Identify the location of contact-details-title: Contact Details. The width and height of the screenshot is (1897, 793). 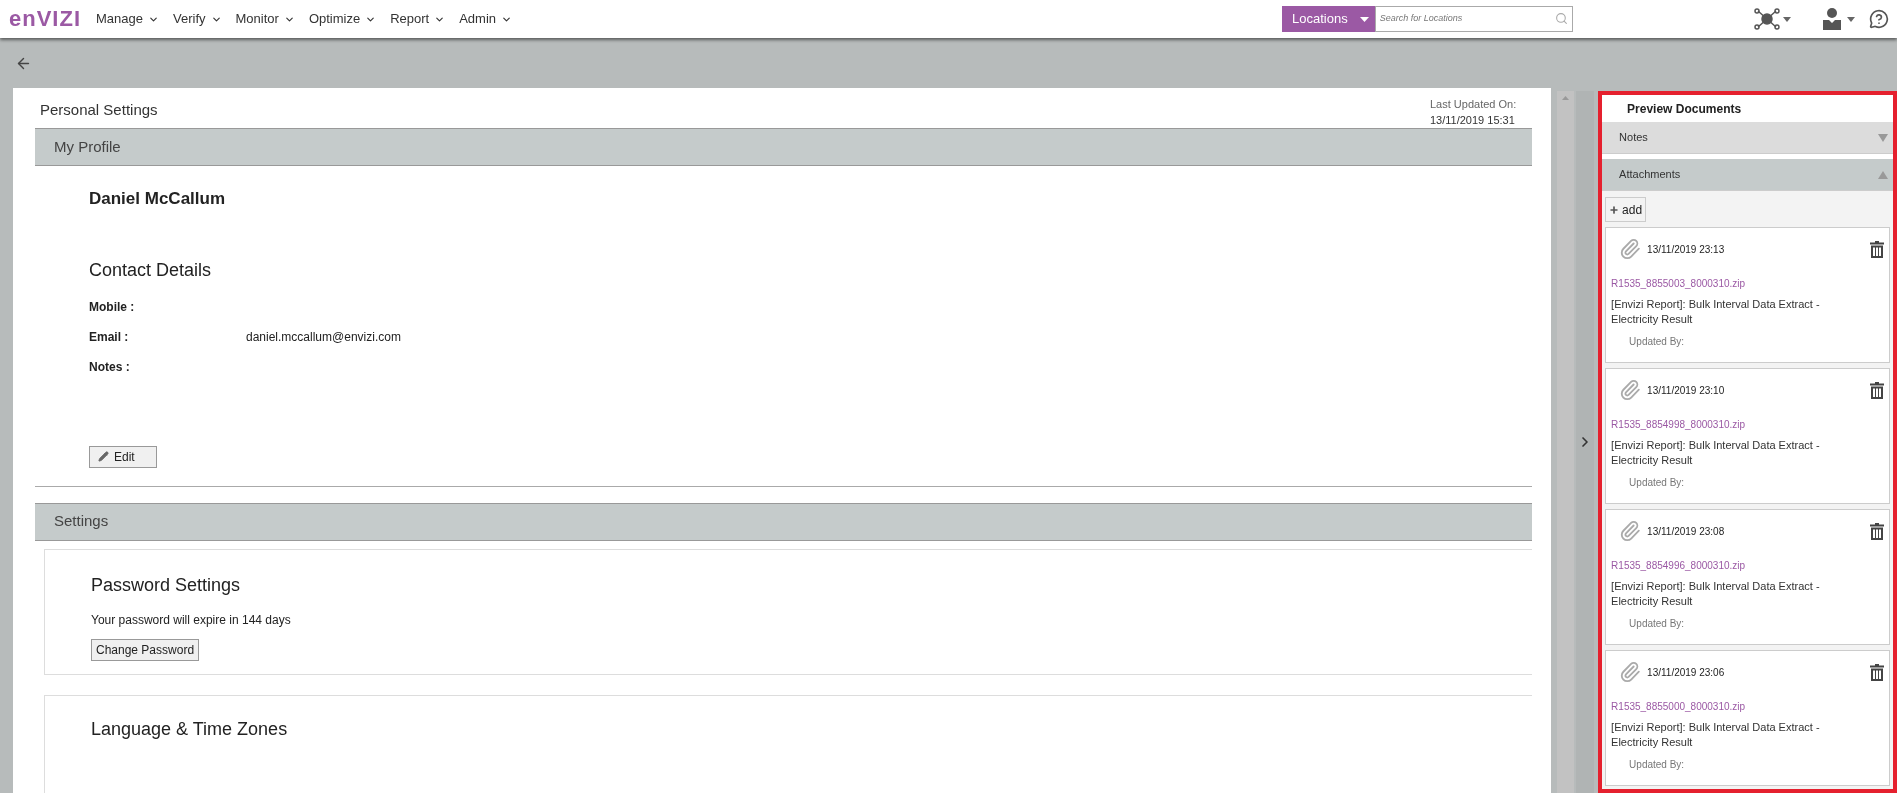
(151, 270).